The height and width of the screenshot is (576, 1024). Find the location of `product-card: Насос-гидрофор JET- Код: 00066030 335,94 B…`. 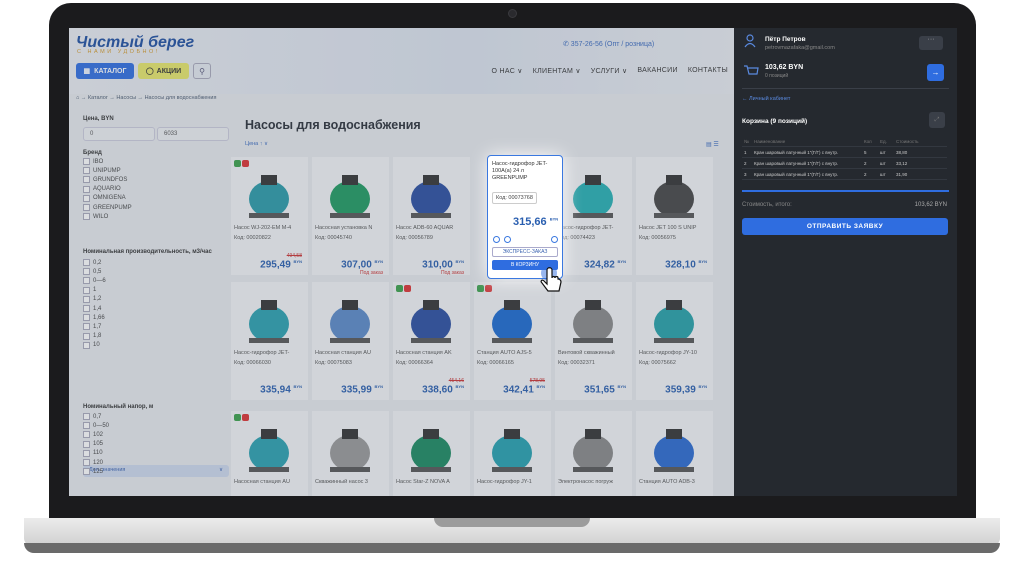

product-card: Насос-гидрофор JET- Код: 00066030 335,94 B… is located at coordinates (269, 341).